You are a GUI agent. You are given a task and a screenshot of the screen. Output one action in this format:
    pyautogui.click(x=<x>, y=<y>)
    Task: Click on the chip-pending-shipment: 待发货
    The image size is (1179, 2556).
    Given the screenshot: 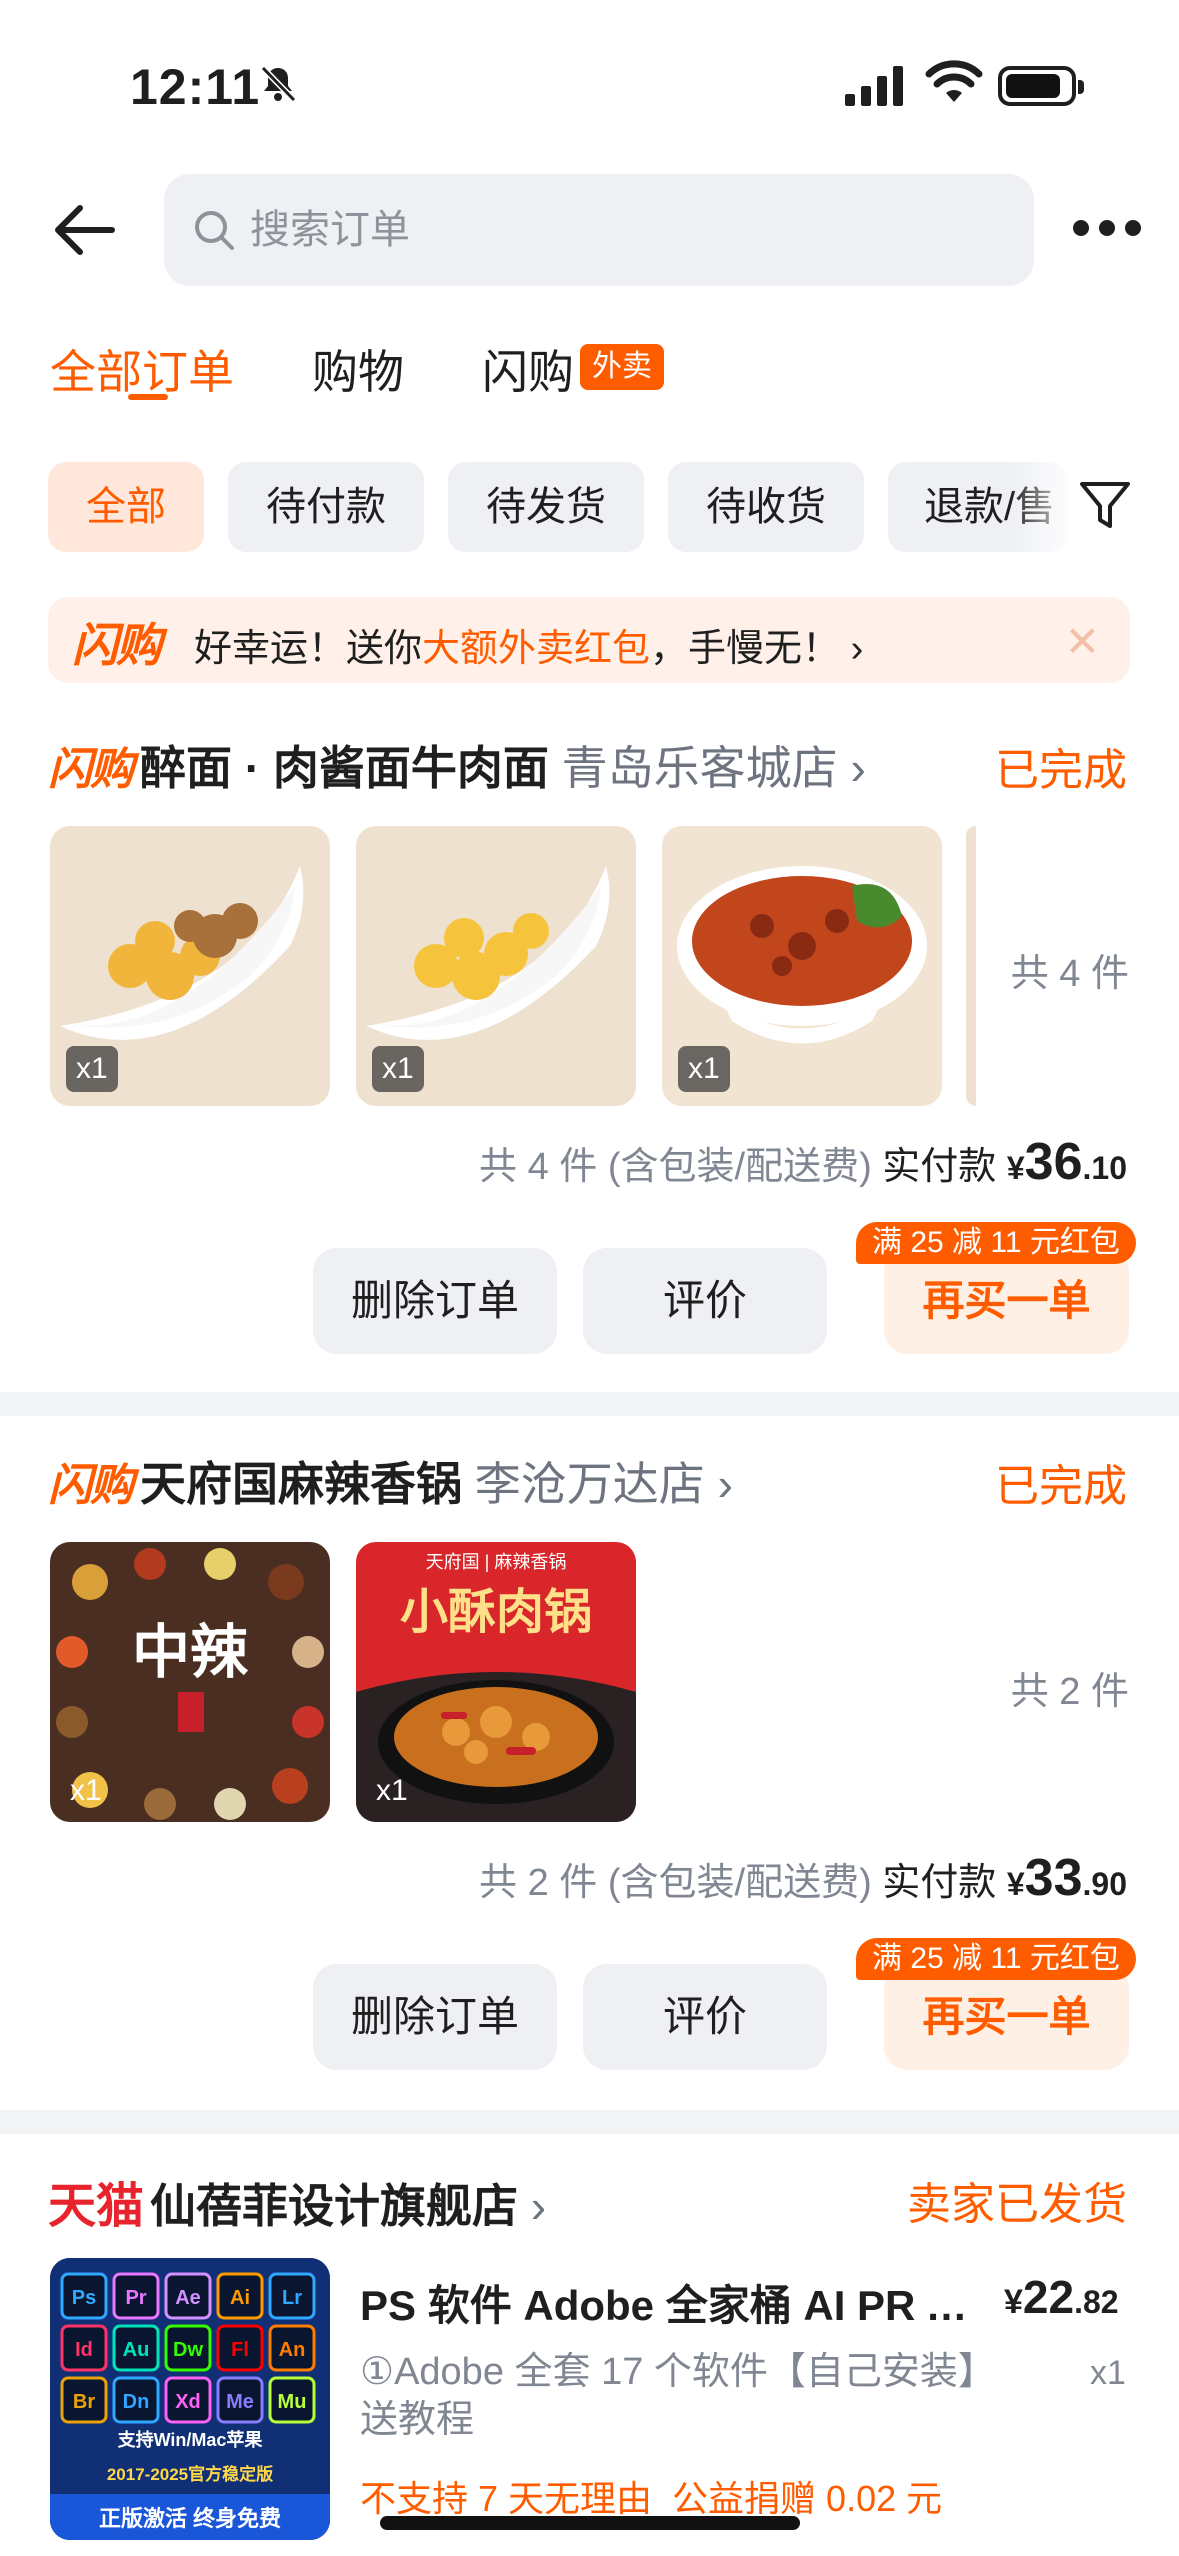 What is the action you would take?
    pyautogui.click(x=546, y=507)
    